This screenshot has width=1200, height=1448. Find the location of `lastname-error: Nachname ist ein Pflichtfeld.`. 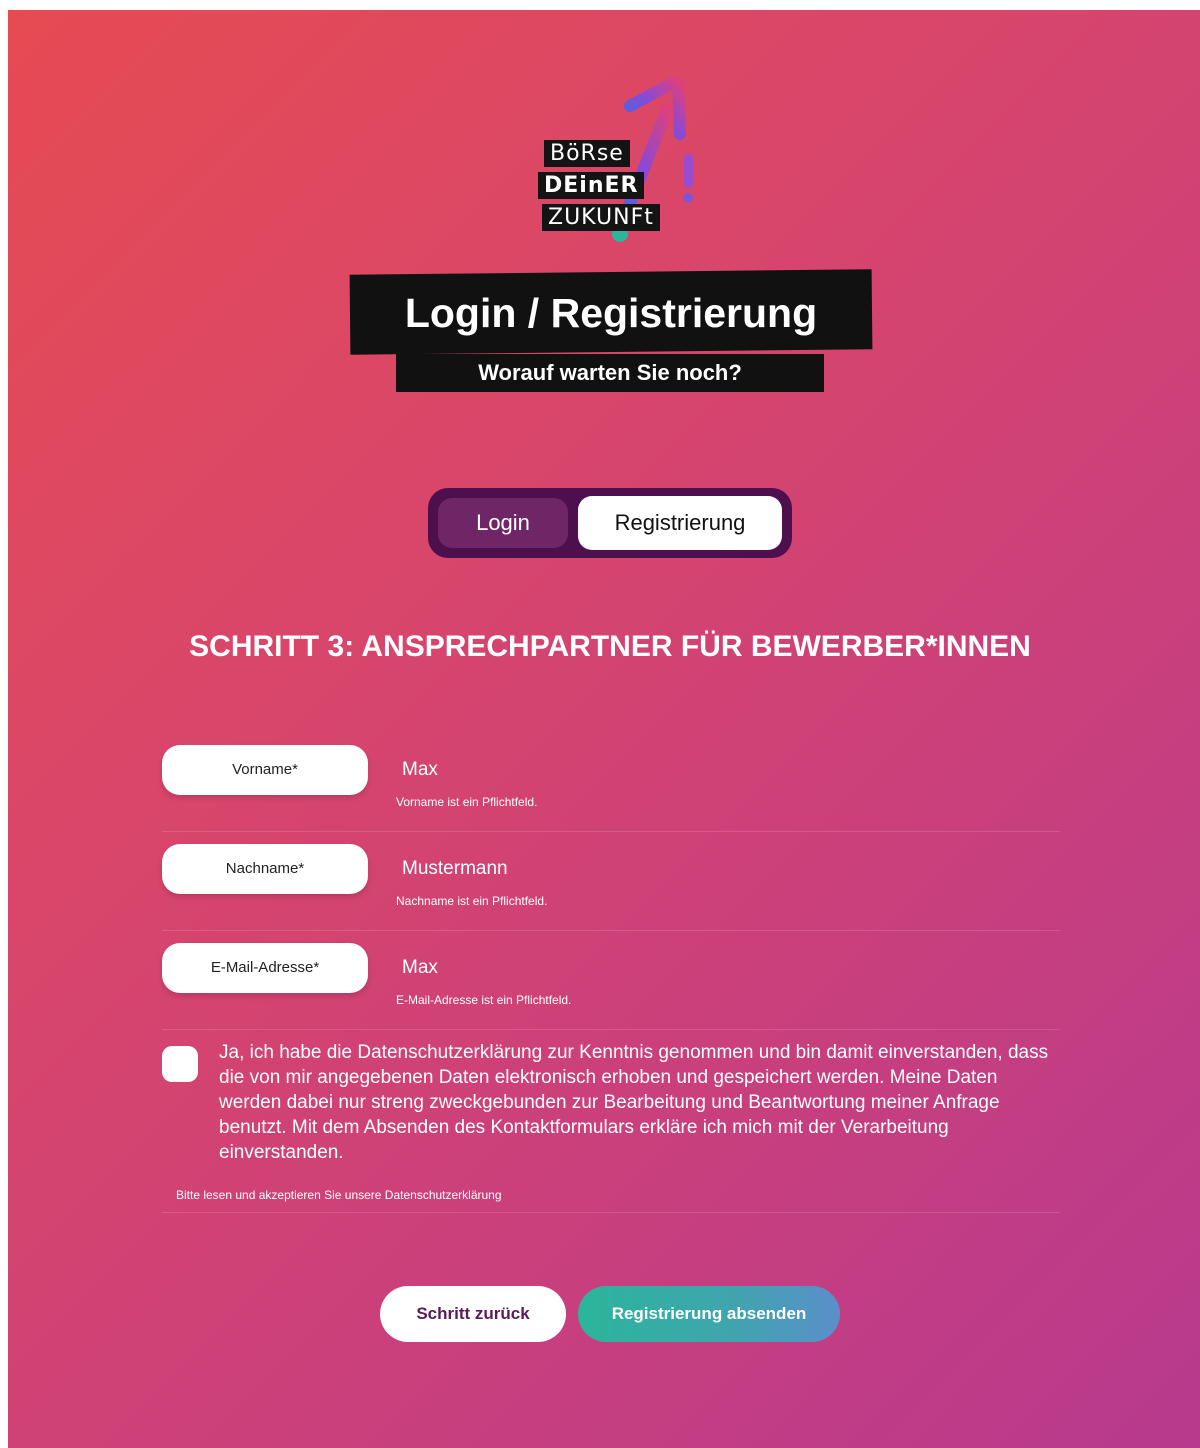

lastname-error: Nachname ist ein Pflichtfeld. is located at coordinates (472, 901).